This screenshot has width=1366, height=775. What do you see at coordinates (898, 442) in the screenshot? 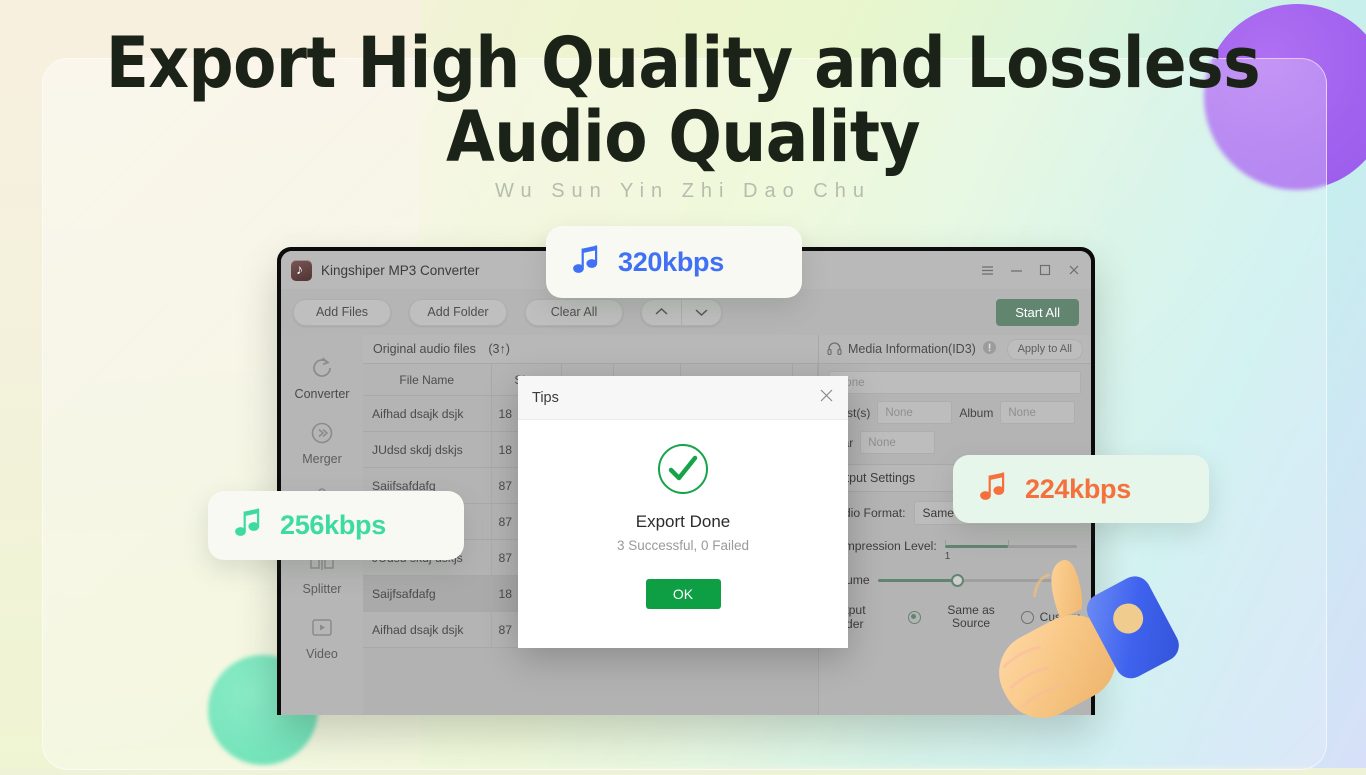
I see `year-field: None` at bounding box center [898, 442].